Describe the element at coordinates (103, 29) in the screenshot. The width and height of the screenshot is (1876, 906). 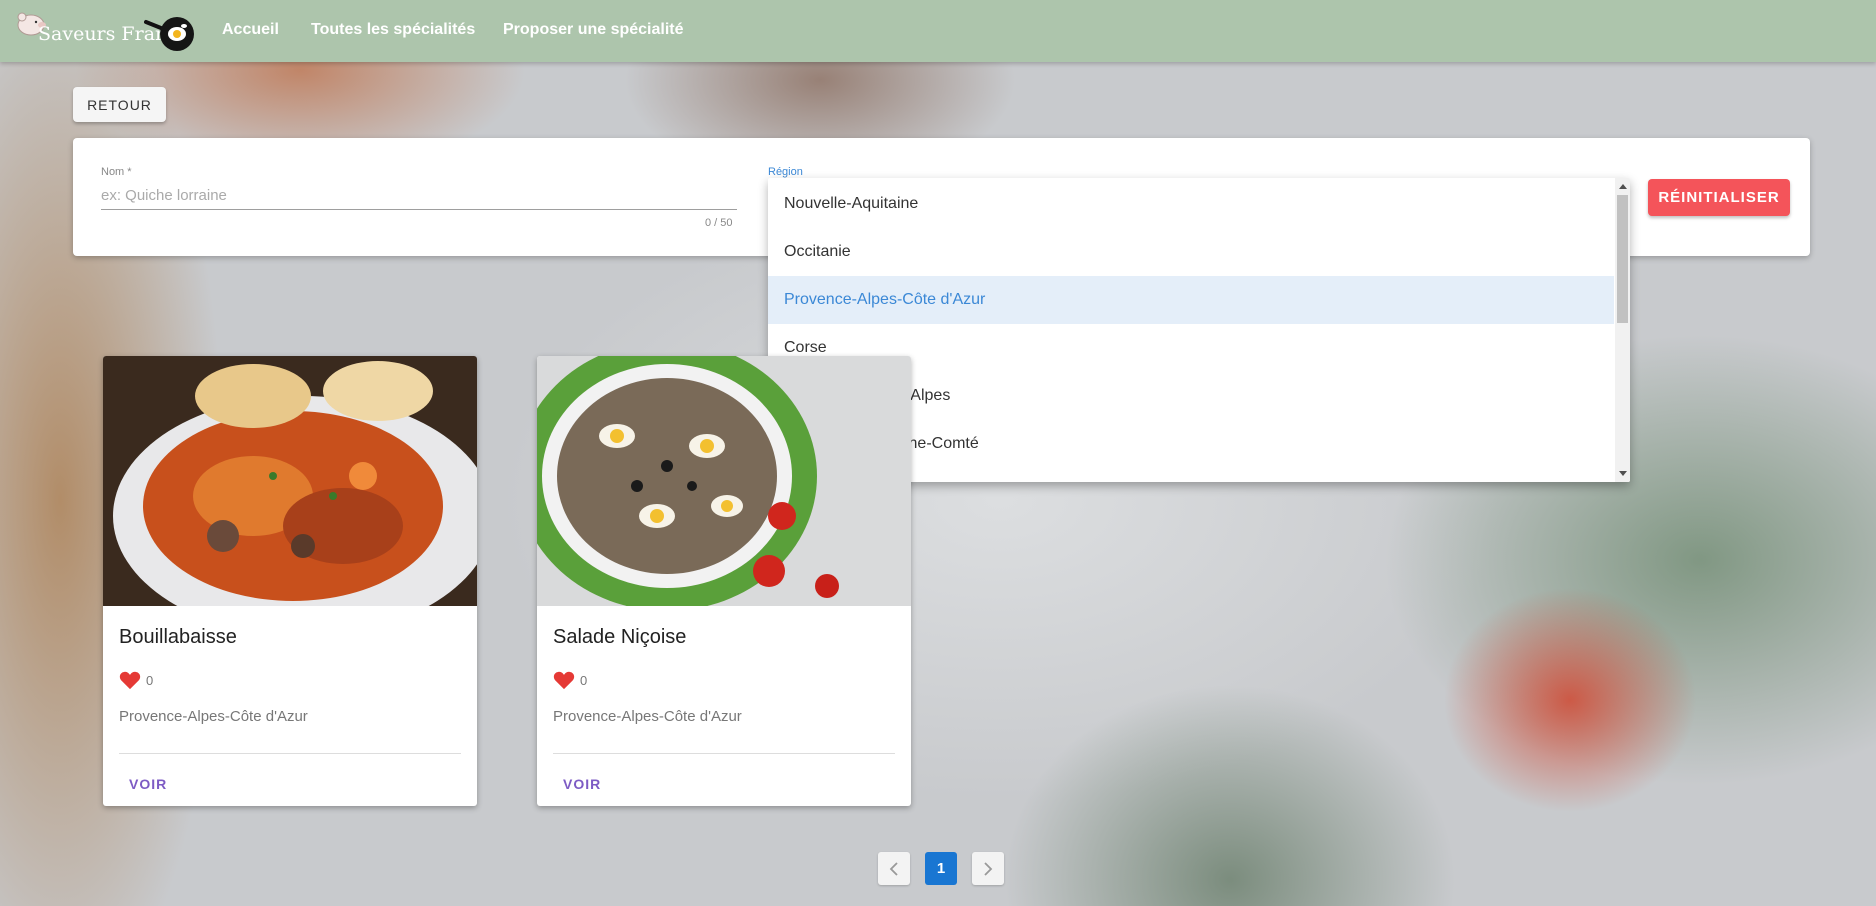
I see `site-logo: Saveurs France` at that location.